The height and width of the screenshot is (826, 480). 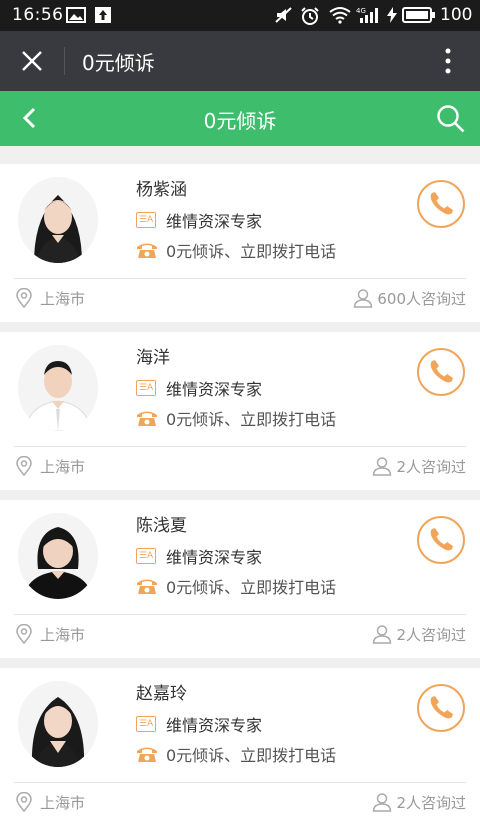 I want to click on status-time: 16:56, so click(x=38, y=15).